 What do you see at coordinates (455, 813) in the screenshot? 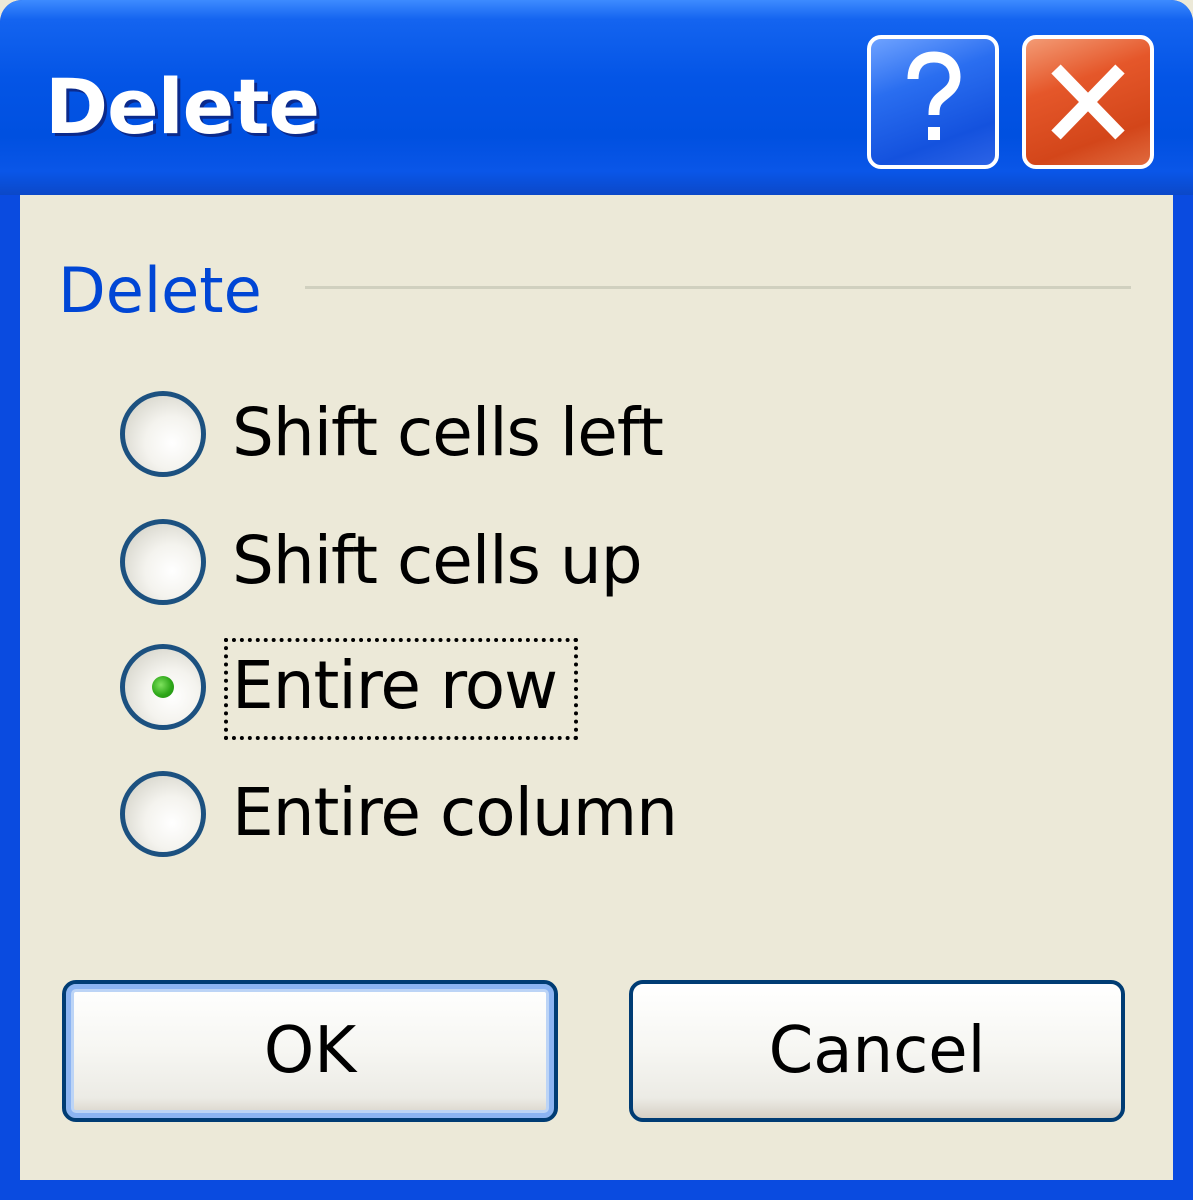
I see `option-label: Entire column` at bounding box center [455, 813].